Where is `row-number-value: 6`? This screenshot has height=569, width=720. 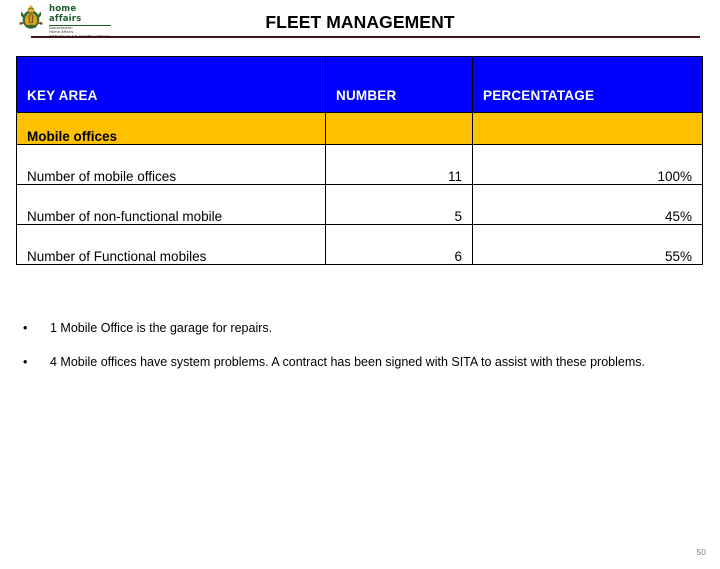
row-number-value: 6 is located at coordinates (458, 256).